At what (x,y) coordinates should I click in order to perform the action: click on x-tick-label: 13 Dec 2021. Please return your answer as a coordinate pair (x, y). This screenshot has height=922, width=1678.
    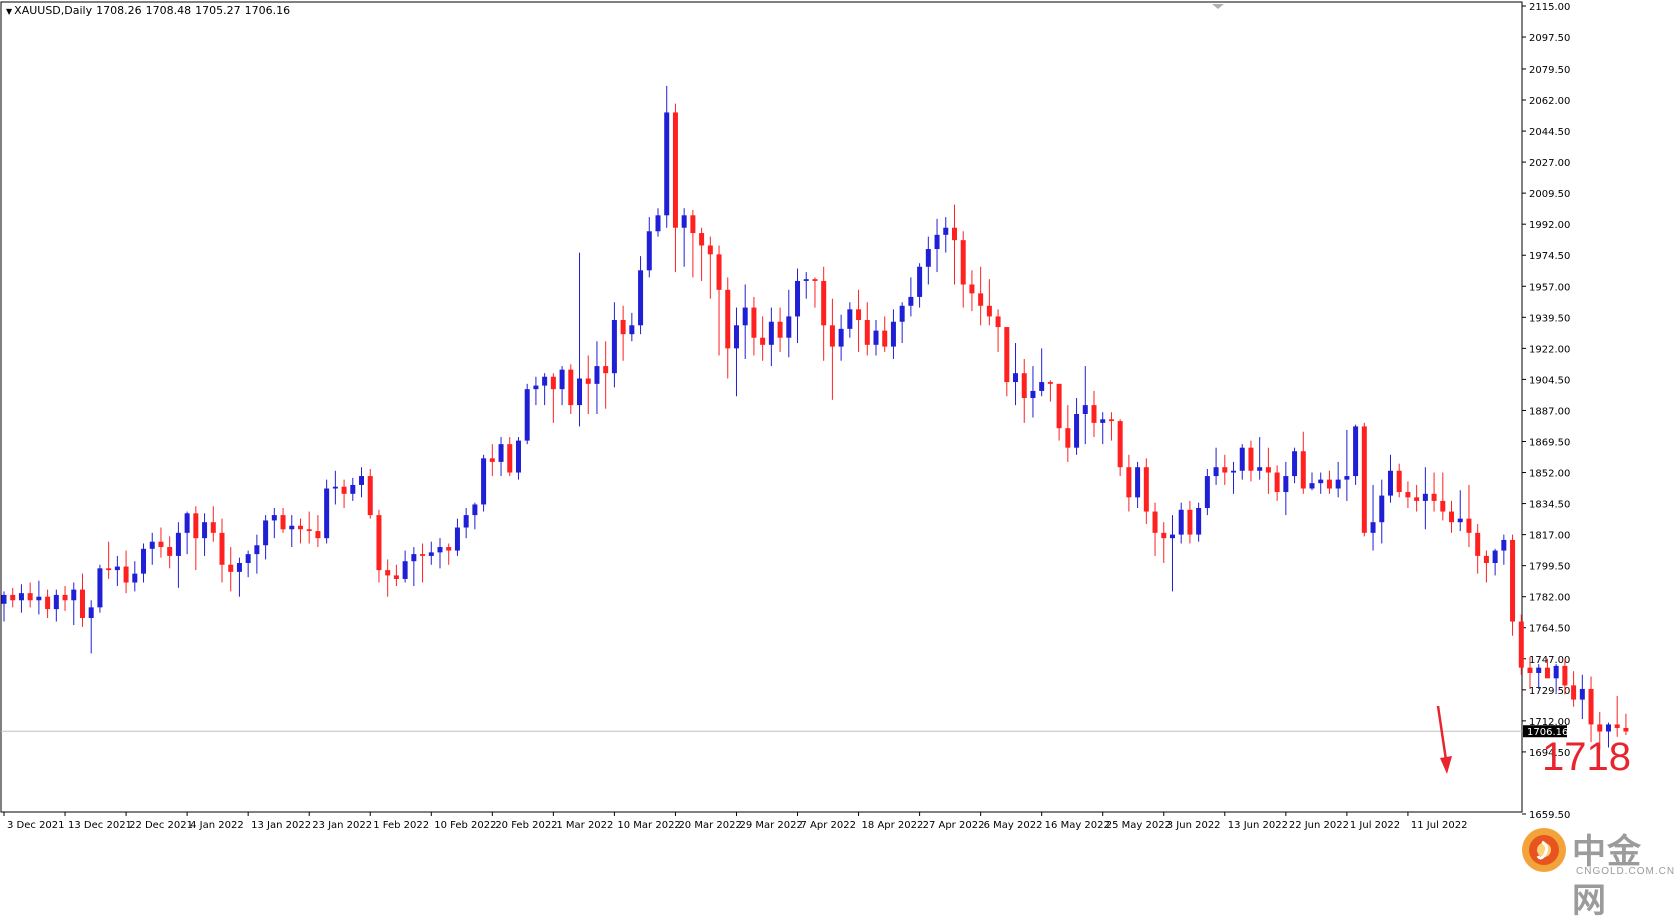
    Looking at the image, I should click on (100, 825).